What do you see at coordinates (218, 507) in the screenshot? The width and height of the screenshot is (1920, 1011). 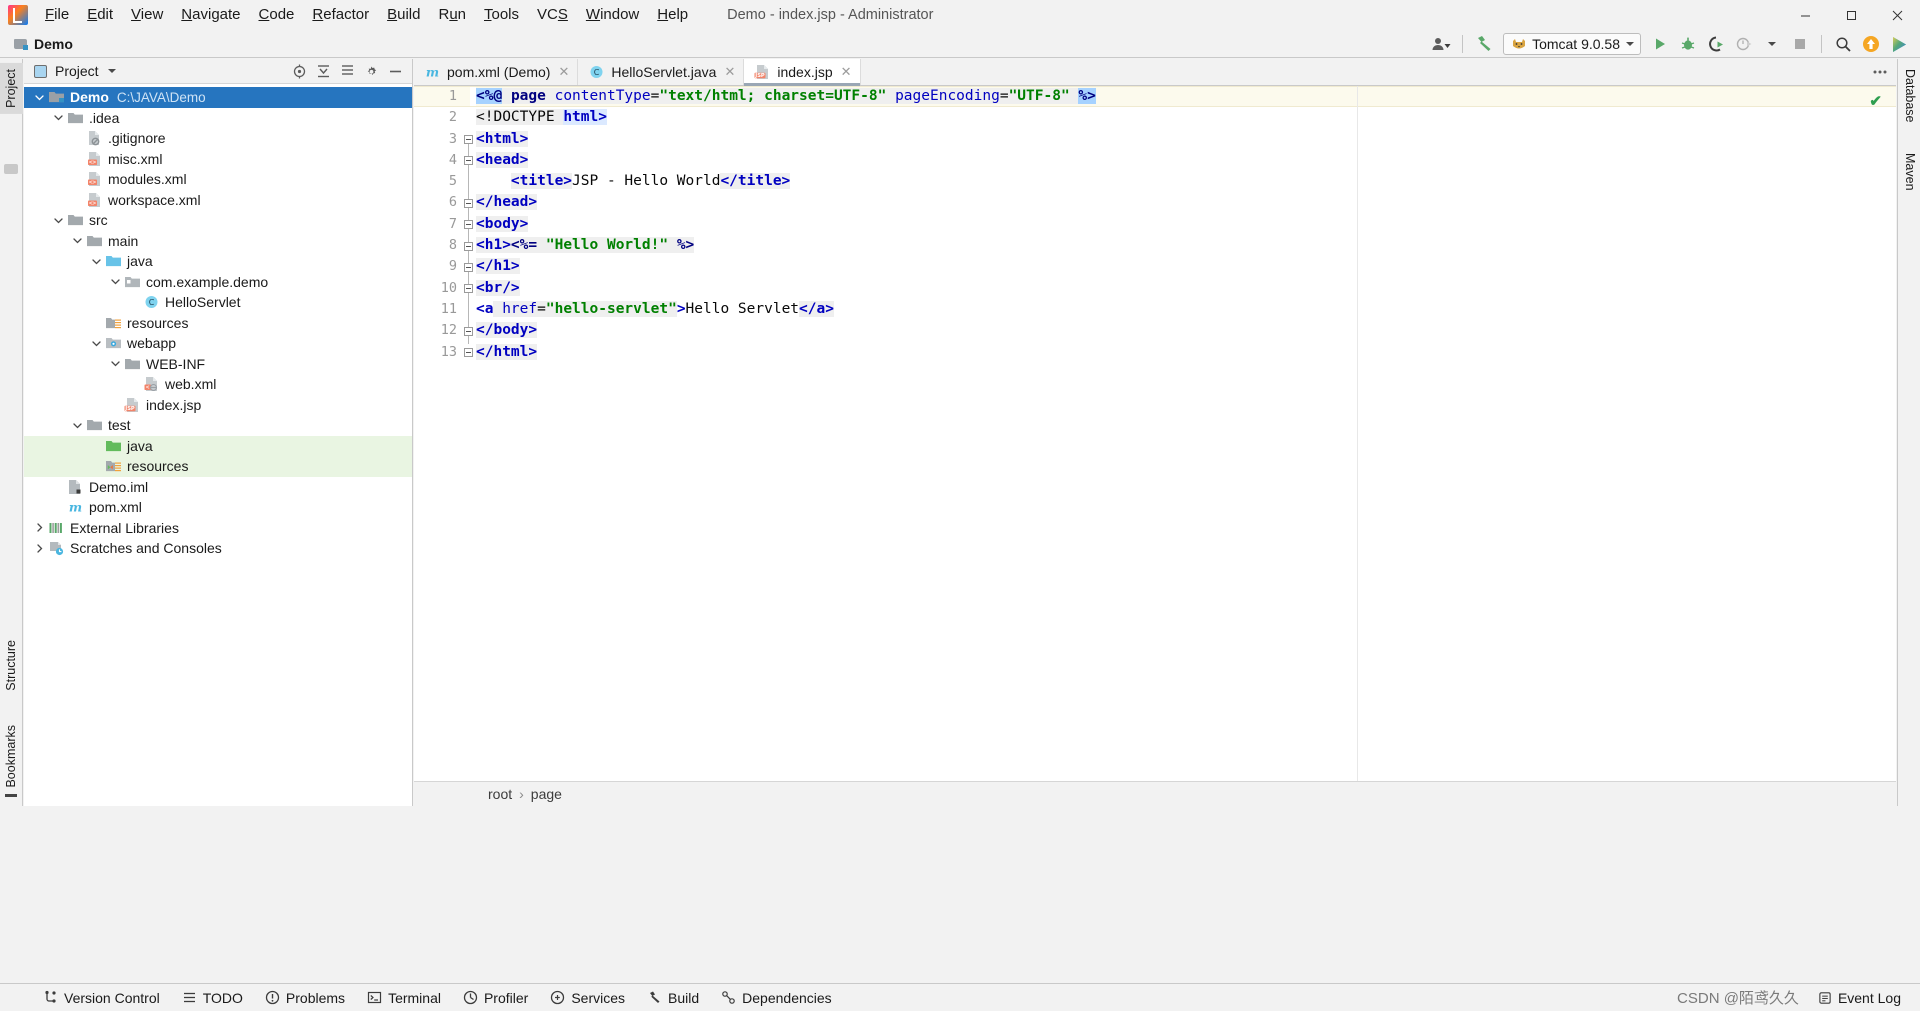 I see `tree-item-pom-xml: m pom.xml` at bounding box center [218, 507].